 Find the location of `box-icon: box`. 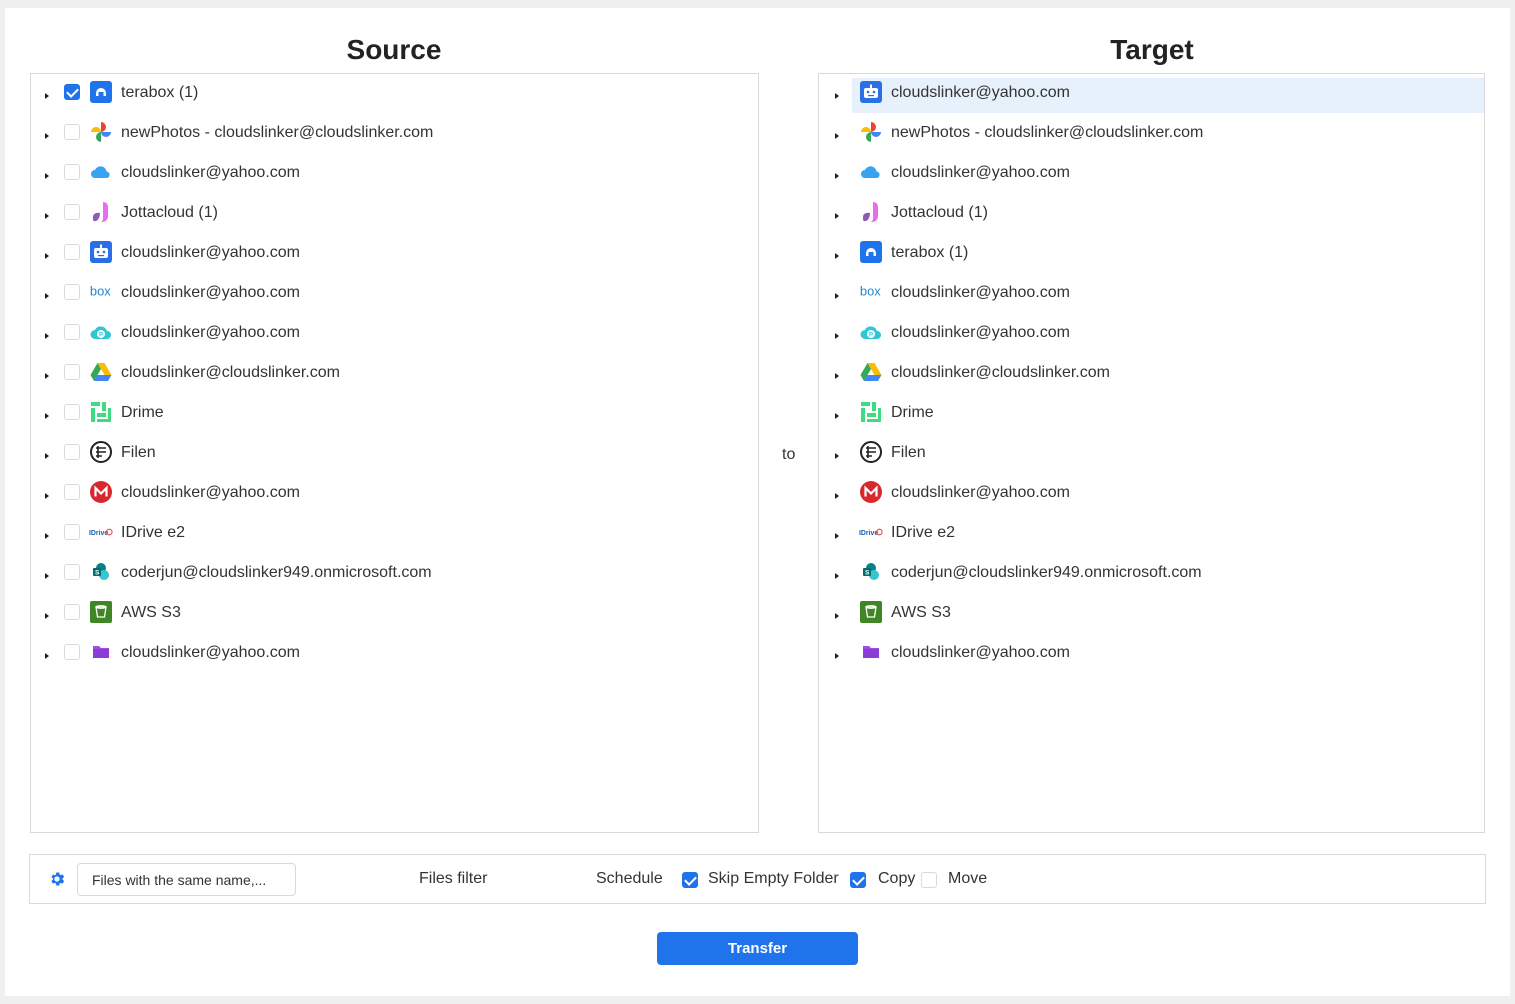

box-icon: box is located at coordinates (871, 292).